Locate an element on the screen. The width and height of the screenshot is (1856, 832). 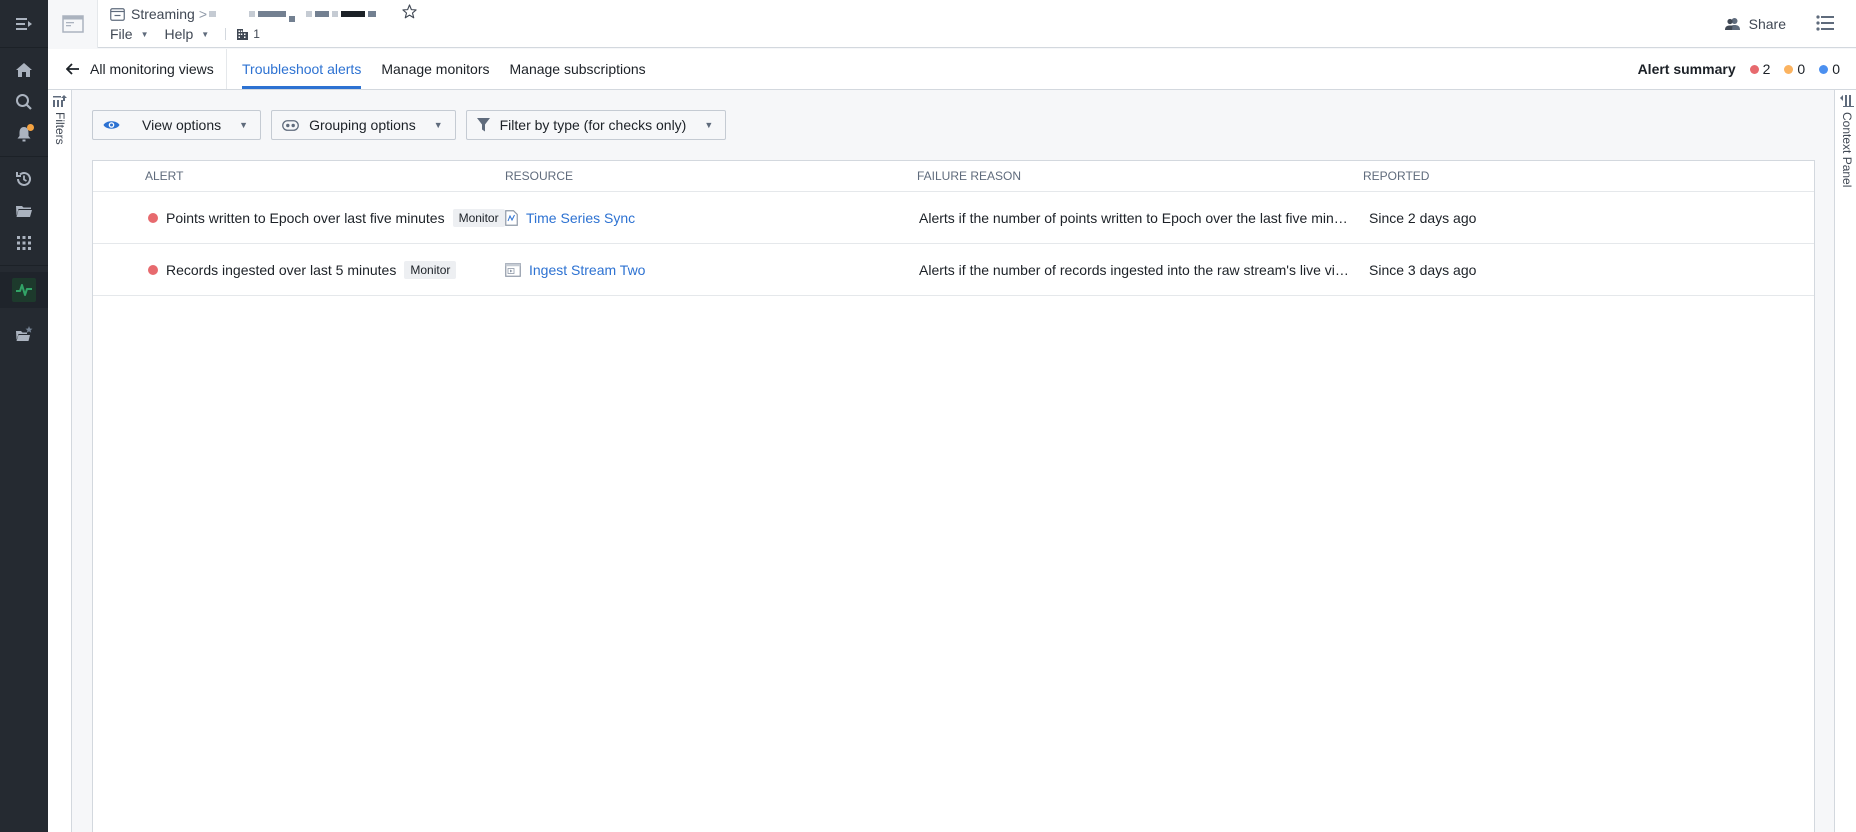
reported-text: Since 3 days ago is located at coordinates (1423, 269).